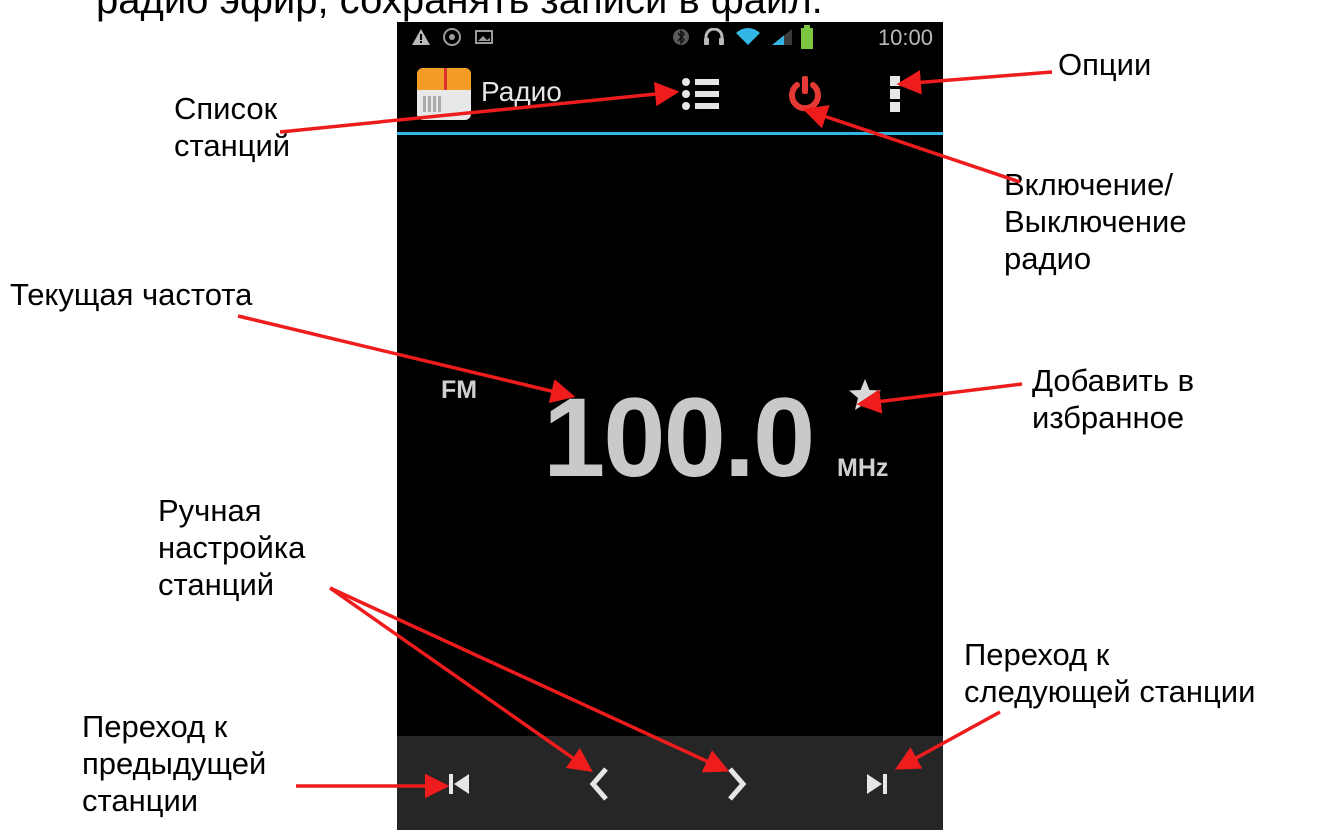  I want to click on frequency-display: 100.0, so click(679, 437).